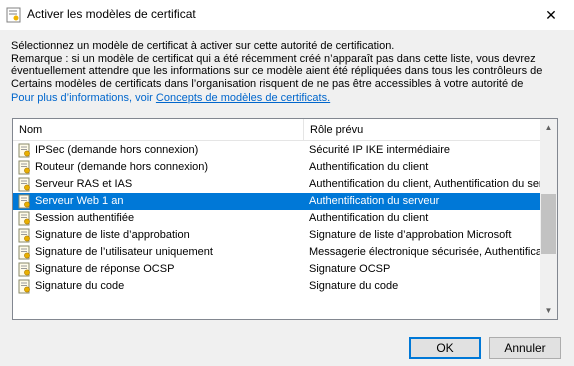 The image size is (574, 366). Describe the element at coordinates (548, 224) in the screenshot. I see `scrollbar-thumb` at that location.